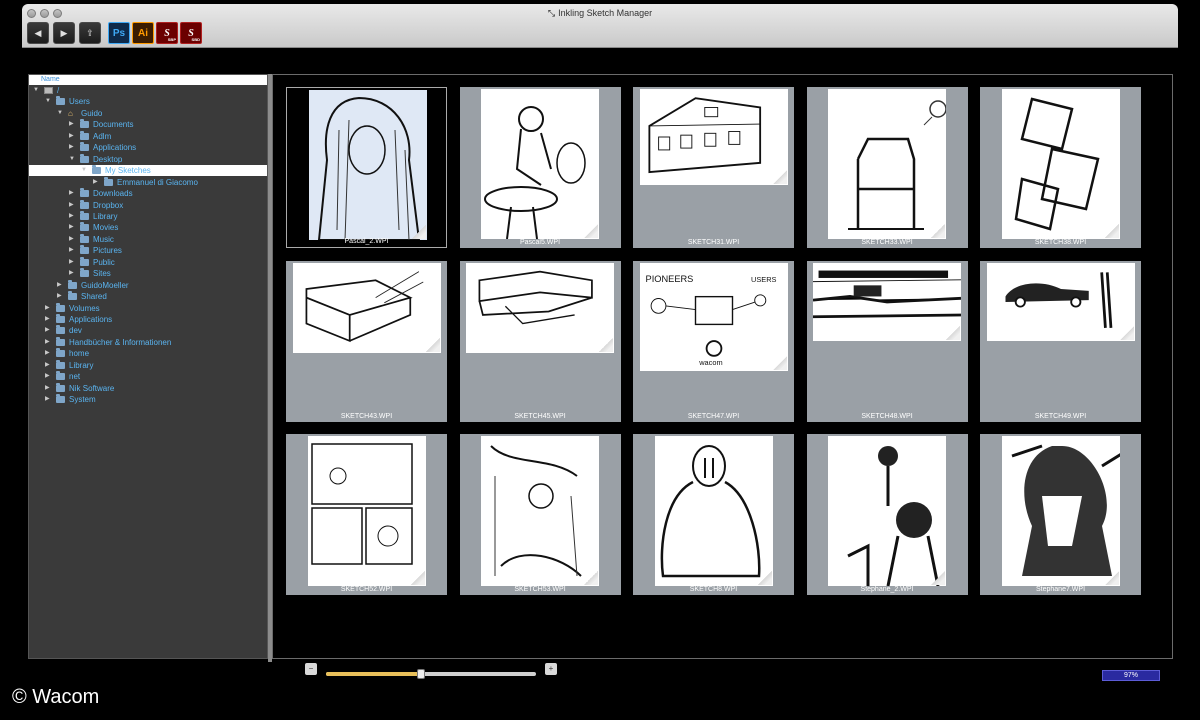 The image size is (1200, 720). Describe the element at coordinates (713, 167) in the screenshot. I see `sketch-thumbnail: SKETCH31.WPI` at that location.